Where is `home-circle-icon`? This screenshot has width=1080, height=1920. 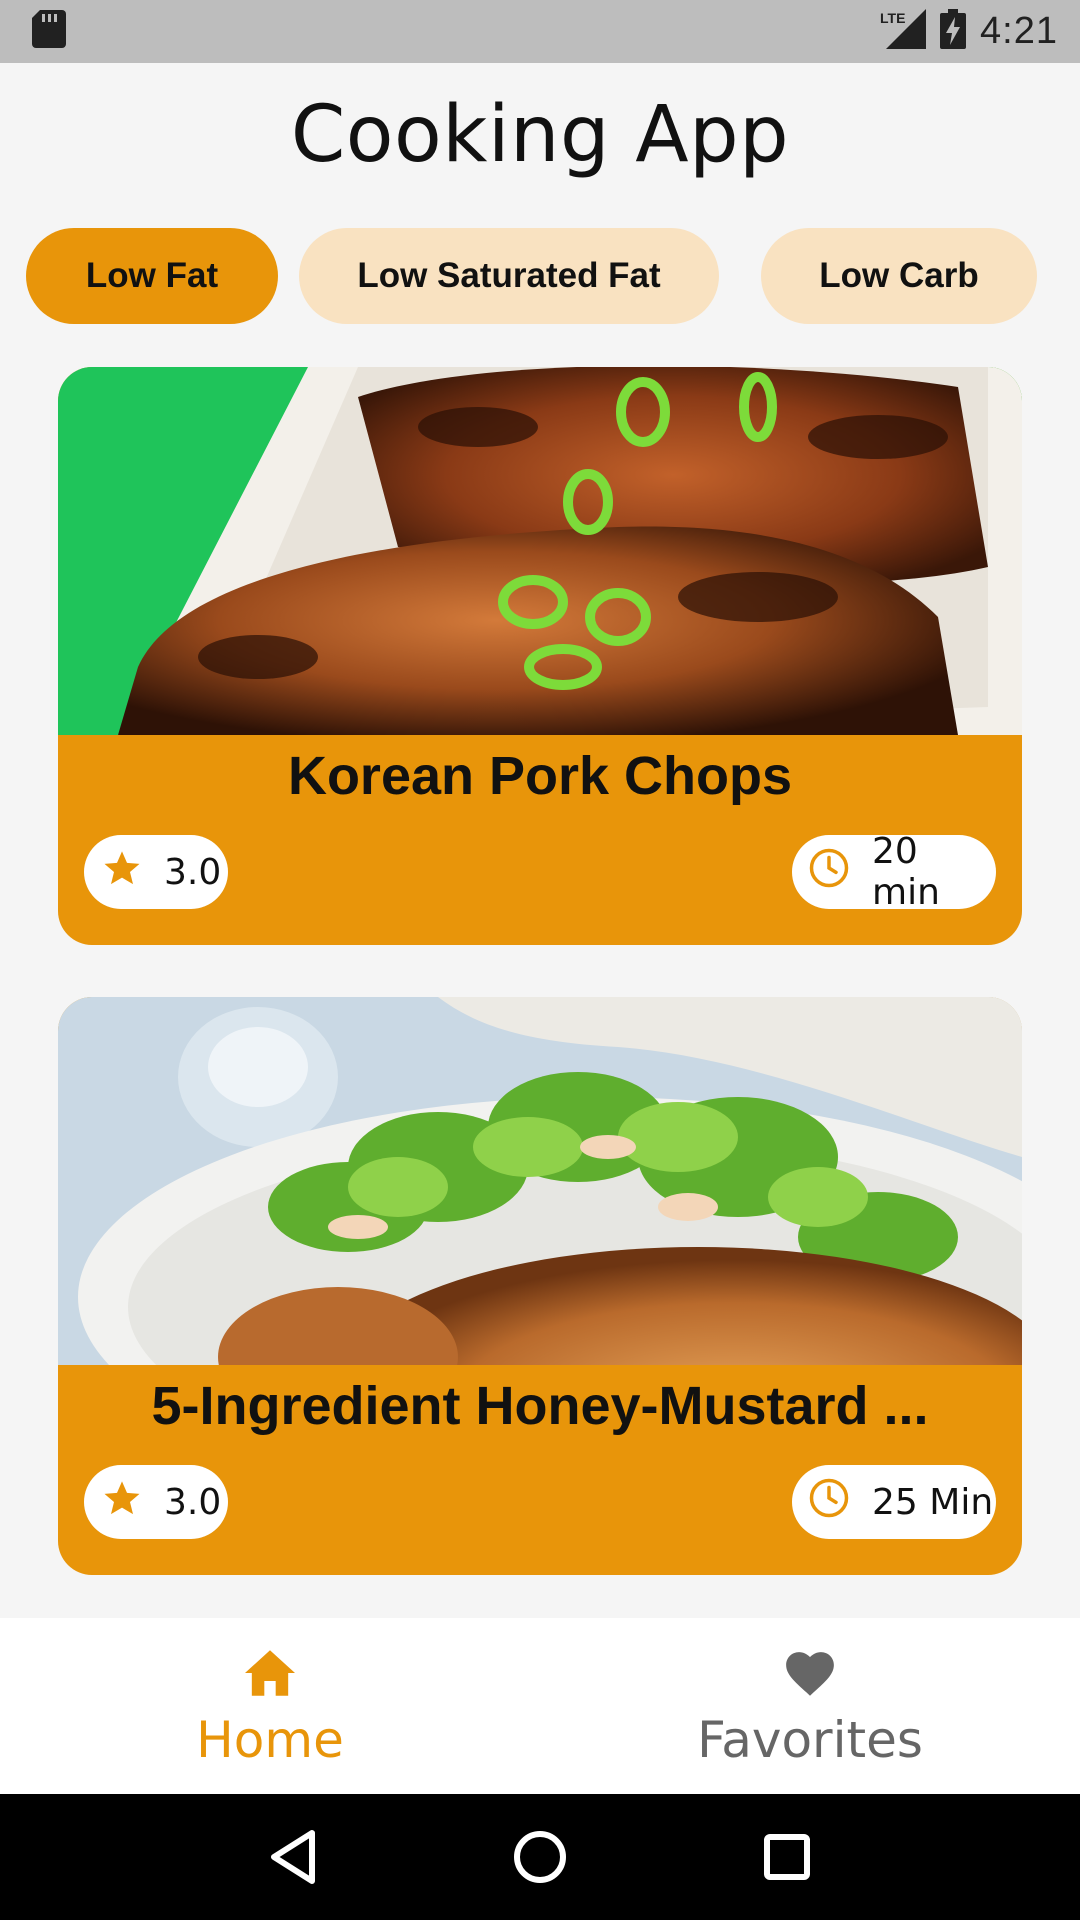
home-circle-icon is located at coordinates (539, 1857).